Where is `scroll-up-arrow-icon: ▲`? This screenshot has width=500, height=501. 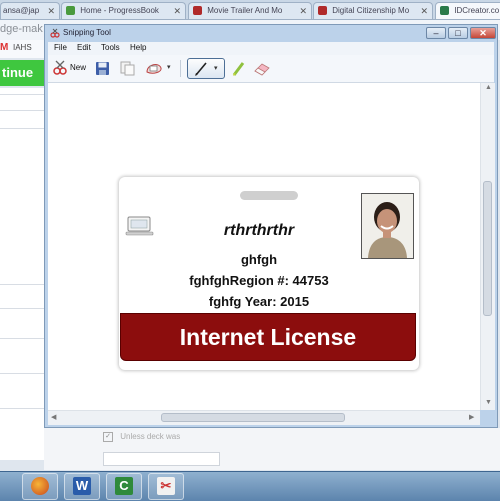 scroll-up-arrow-icon: ▲ is located at coordinates (488, 87).